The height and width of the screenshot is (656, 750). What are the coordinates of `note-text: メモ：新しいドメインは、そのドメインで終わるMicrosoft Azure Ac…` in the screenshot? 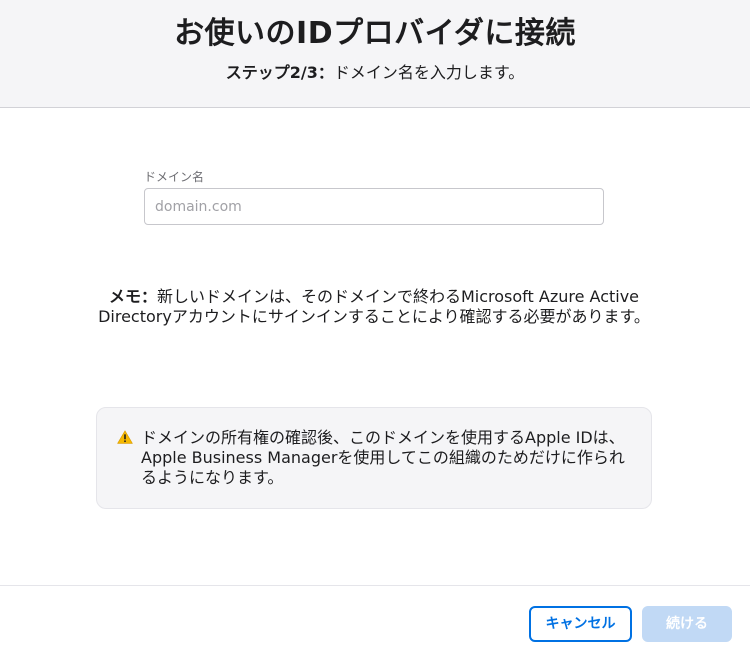 It's located at (374, 307).